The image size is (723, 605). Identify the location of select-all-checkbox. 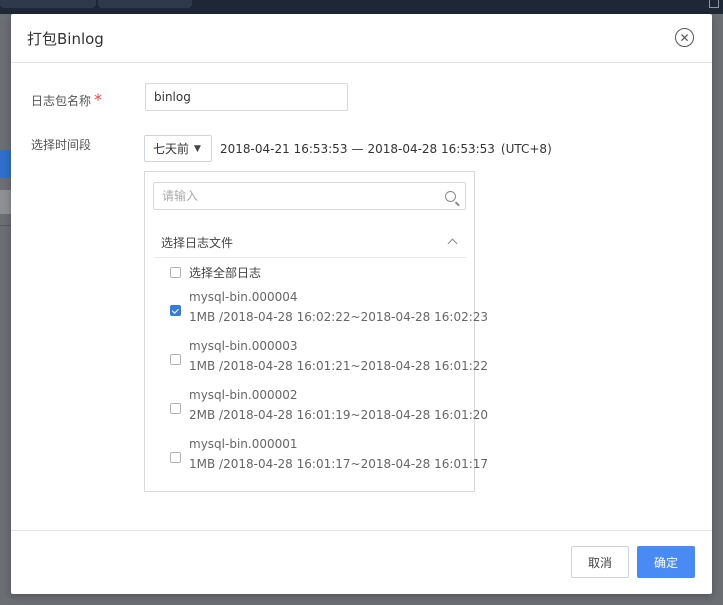
(175, 272).